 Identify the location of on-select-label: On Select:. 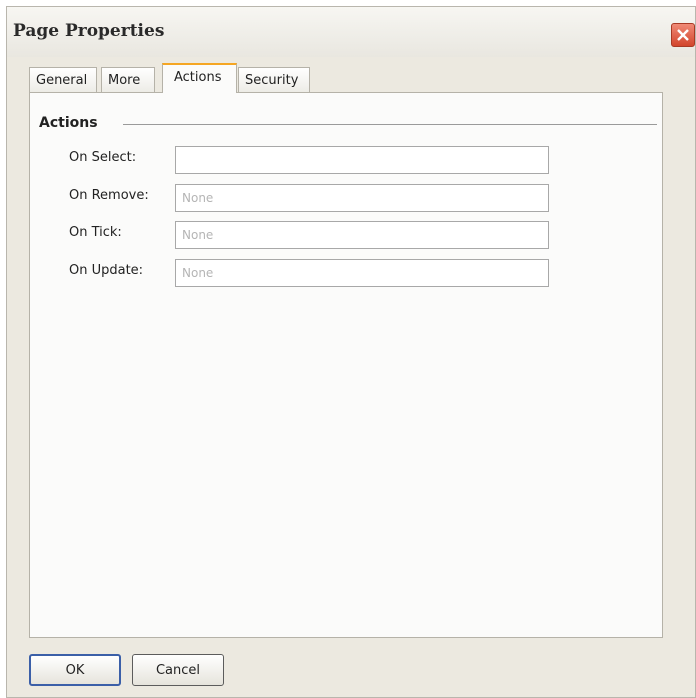
(103, 157).